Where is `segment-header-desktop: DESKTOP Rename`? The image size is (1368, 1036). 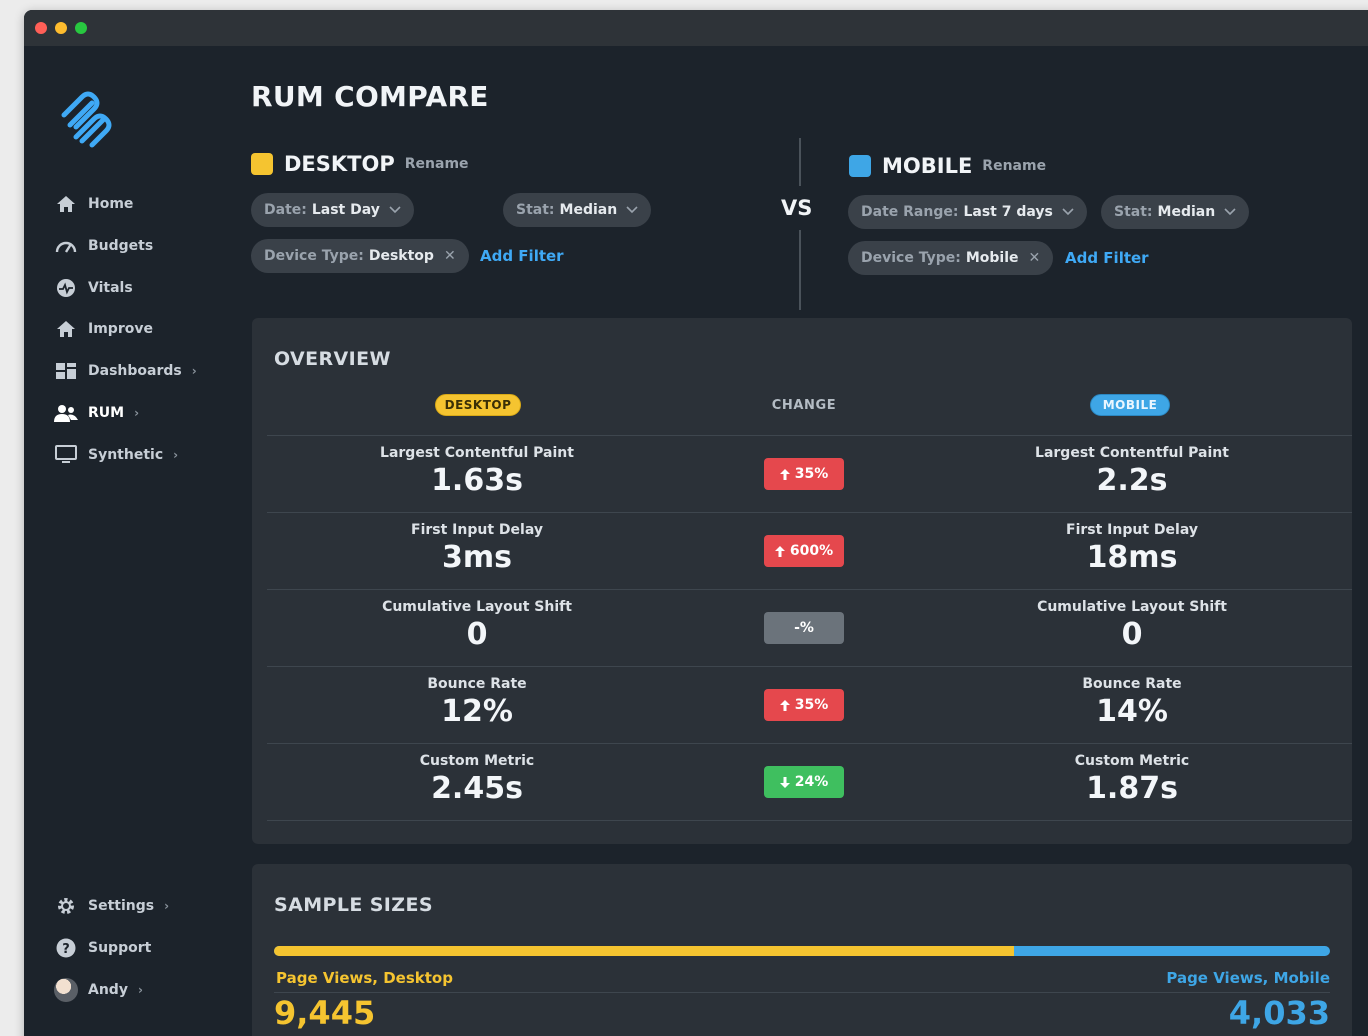
segment-header-desktop: DESKTOP Rename is located at coordinates (360, 164).